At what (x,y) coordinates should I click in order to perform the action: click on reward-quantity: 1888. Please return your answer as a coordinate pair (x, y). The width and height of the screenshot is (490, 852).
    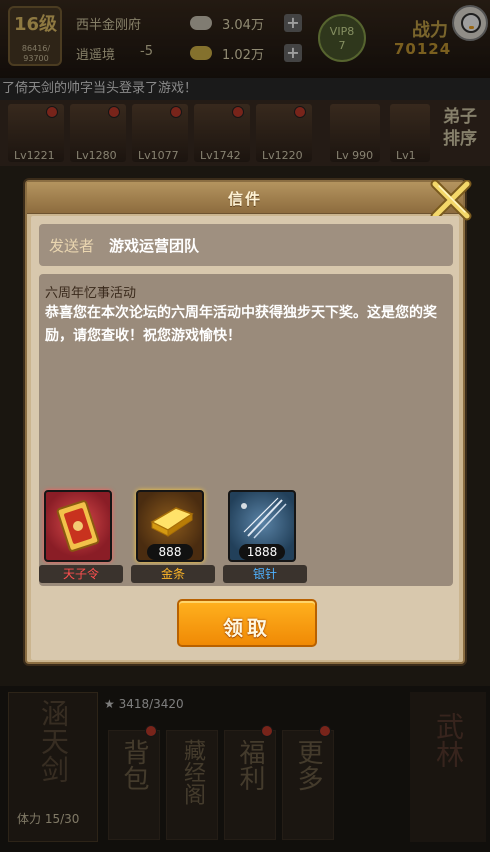
    Looking at the image, I should click on (262, 552).